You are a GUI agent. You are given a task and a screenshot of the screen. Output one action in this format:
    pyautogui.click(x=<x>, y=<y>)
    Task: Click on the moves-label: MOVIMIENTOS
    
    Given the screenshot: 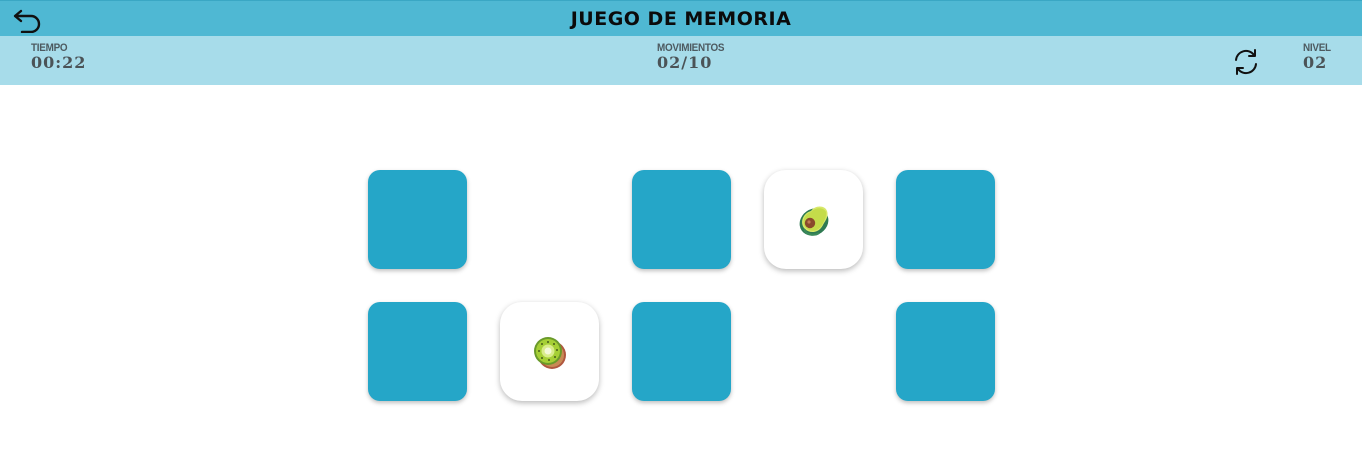 What is the action you would take?
    pyautogui.click(x=691, y=48)
    